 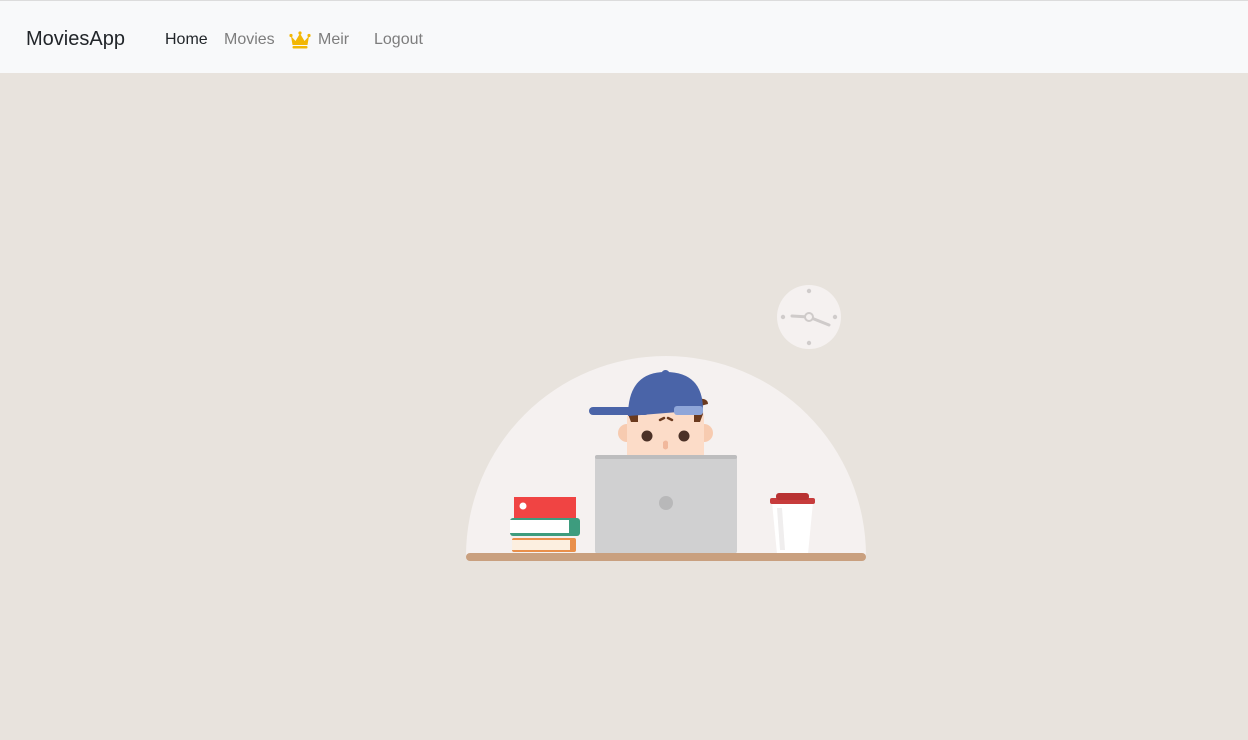 What do you see at coordinates (186, 39) in the screenshot?
I see `nav-home-link: Home` at bounding box center [186, 39].